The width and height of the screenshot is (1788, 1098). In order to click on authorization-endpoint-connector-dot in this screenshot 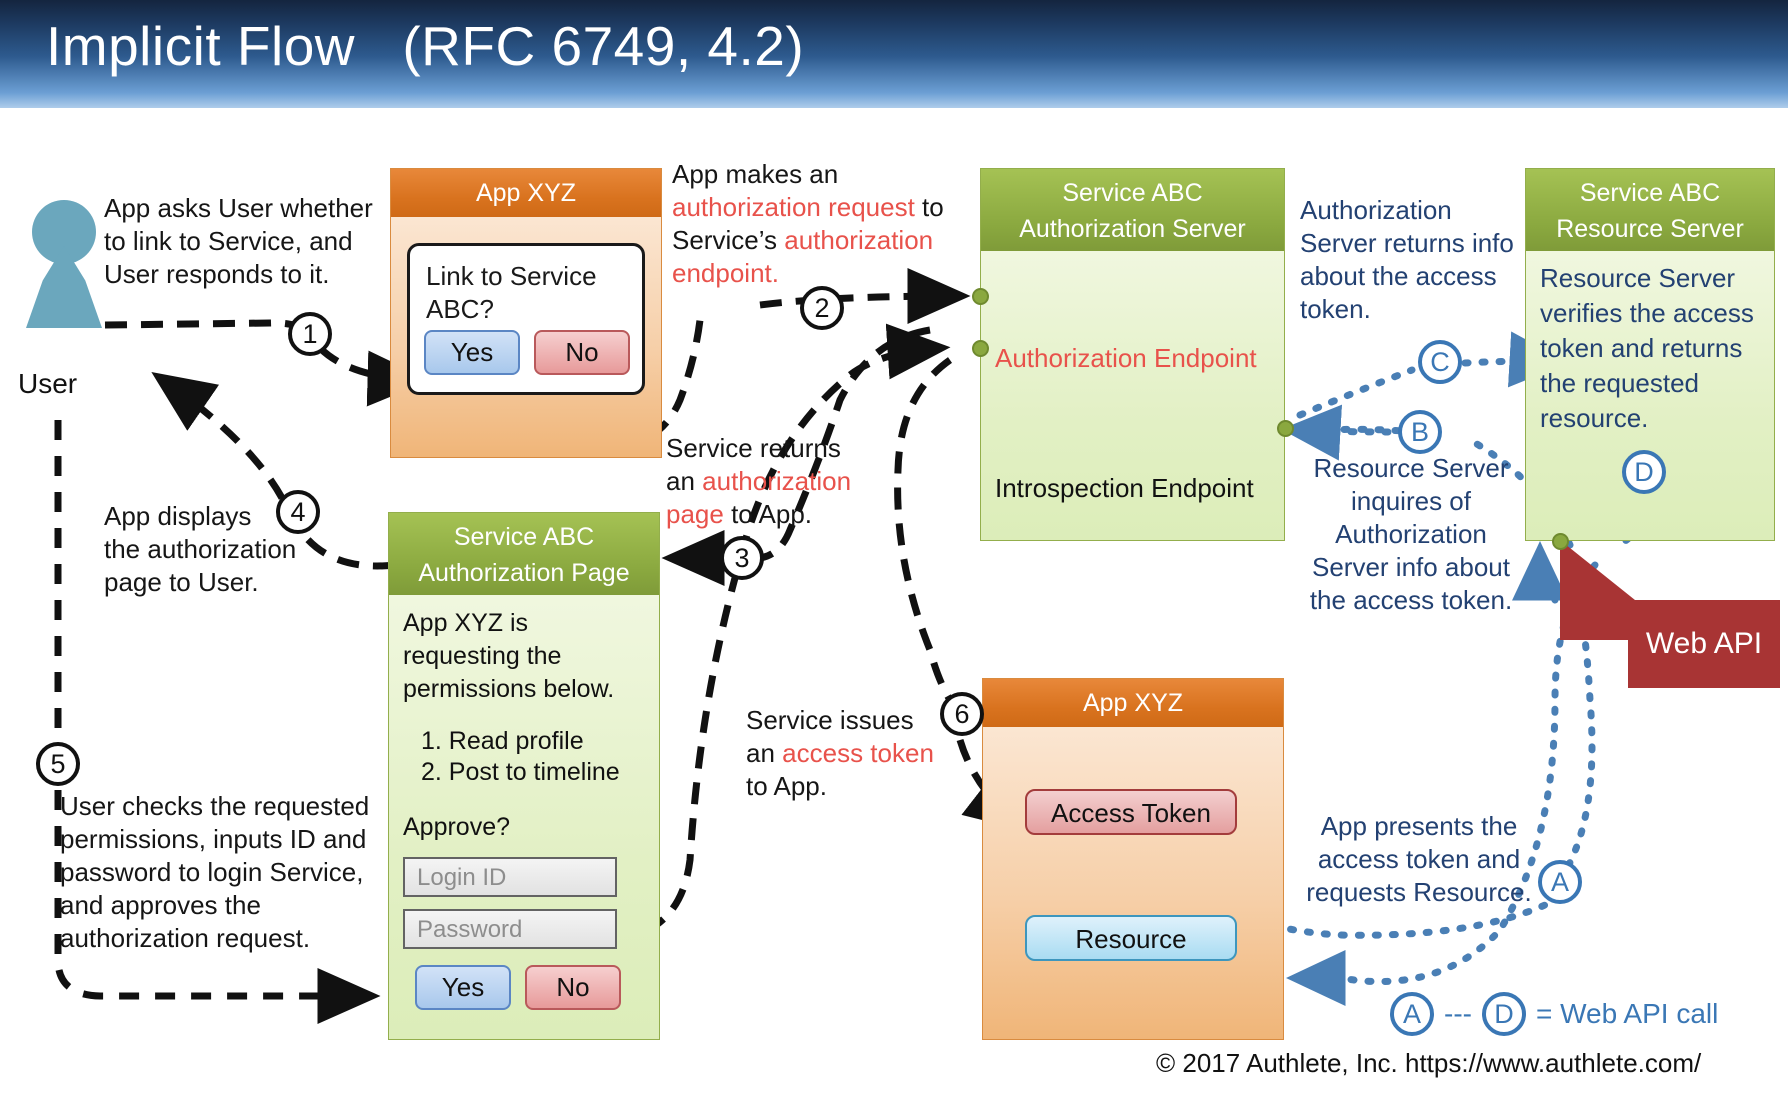, I will do `click(980, 296)`.